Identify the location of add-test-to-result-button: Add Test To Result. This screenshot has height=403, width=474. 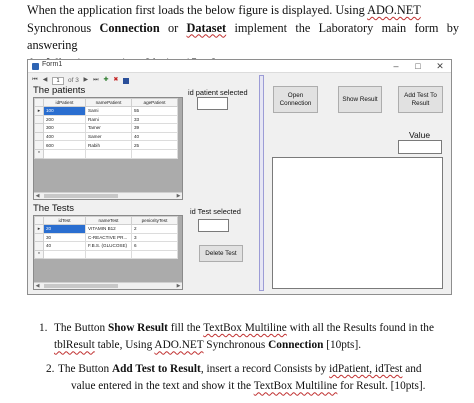
(420, 99).